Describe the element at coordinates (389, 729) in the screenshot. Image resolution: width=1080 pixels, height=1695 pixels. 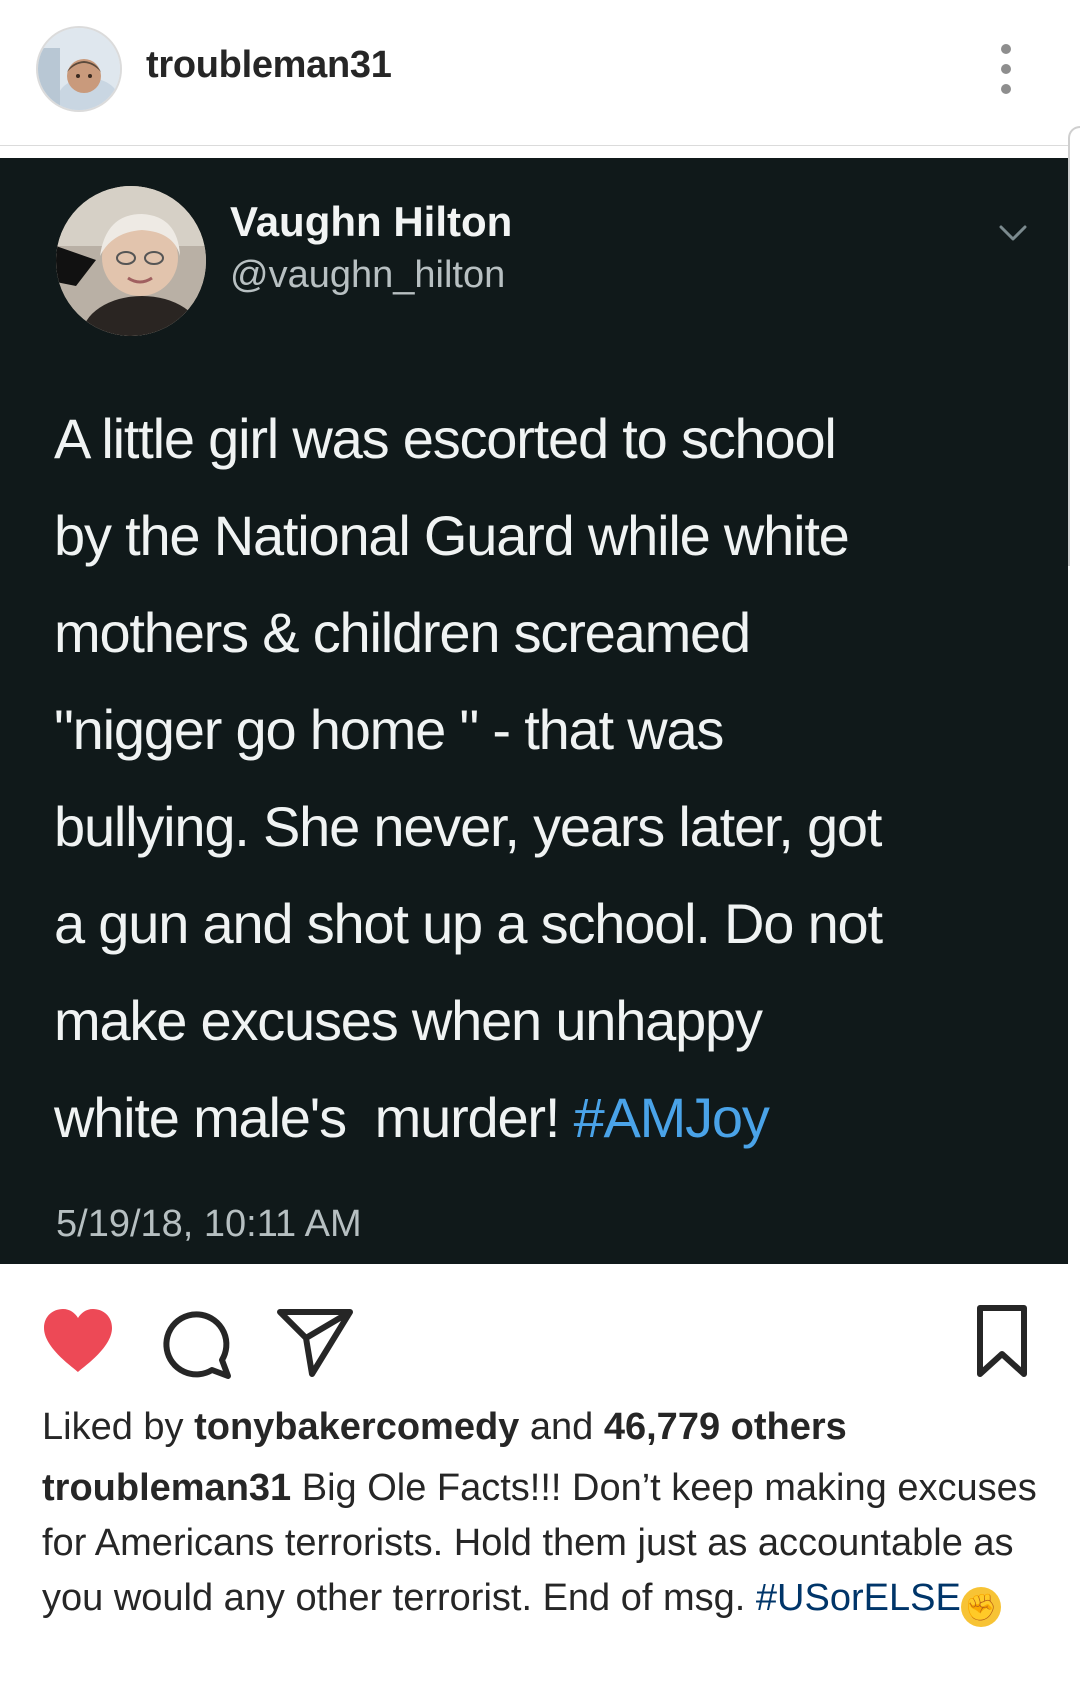
I see `tweet-text-line: "nigger go home " - that was` at that location.